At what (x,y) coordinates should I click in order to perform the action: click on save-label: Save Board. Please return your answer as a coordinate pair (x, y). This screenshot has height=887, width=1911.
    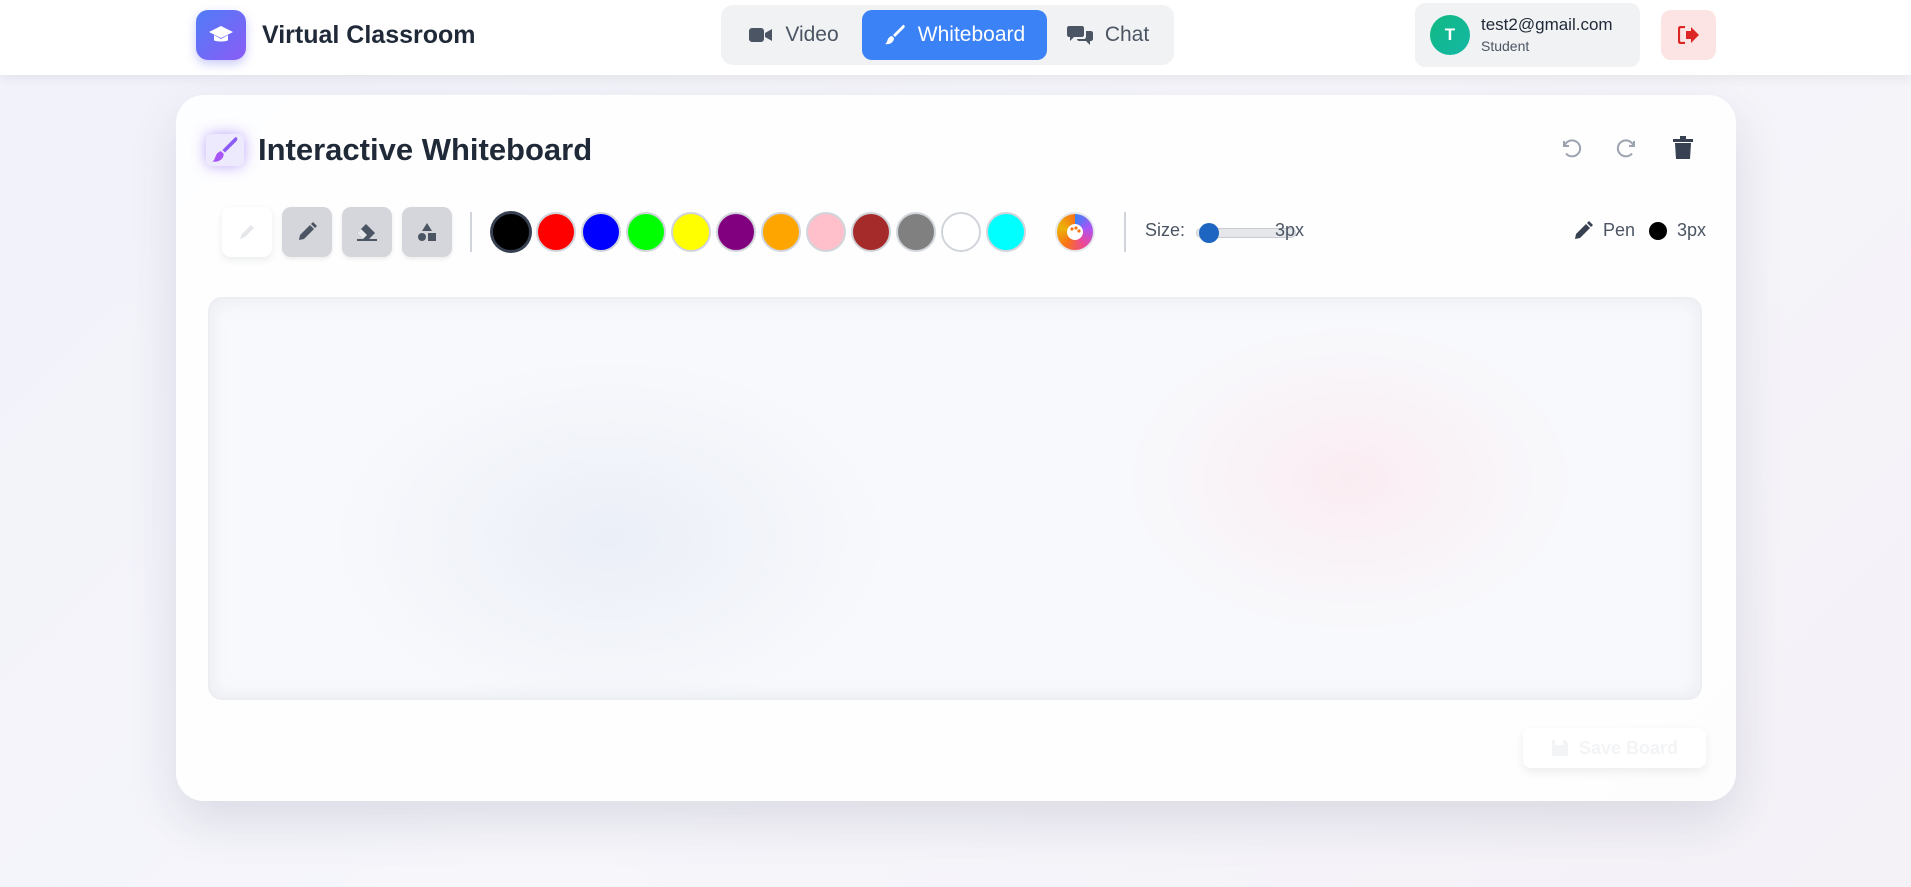
    Looking at the image, I should click on (1628, 747).